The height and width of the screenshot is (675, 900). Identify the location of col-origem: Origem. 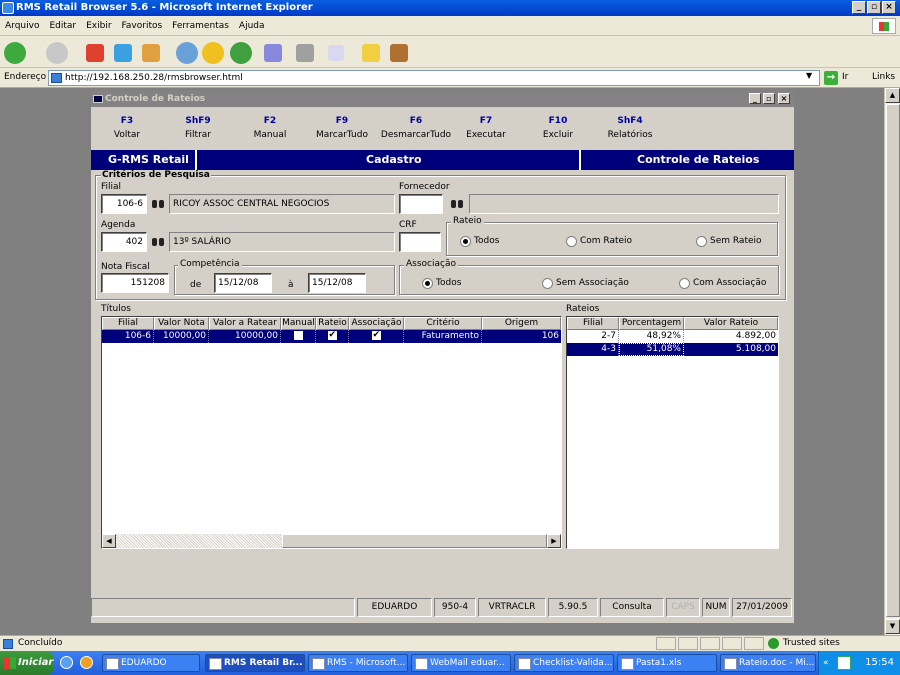
(521, 323).